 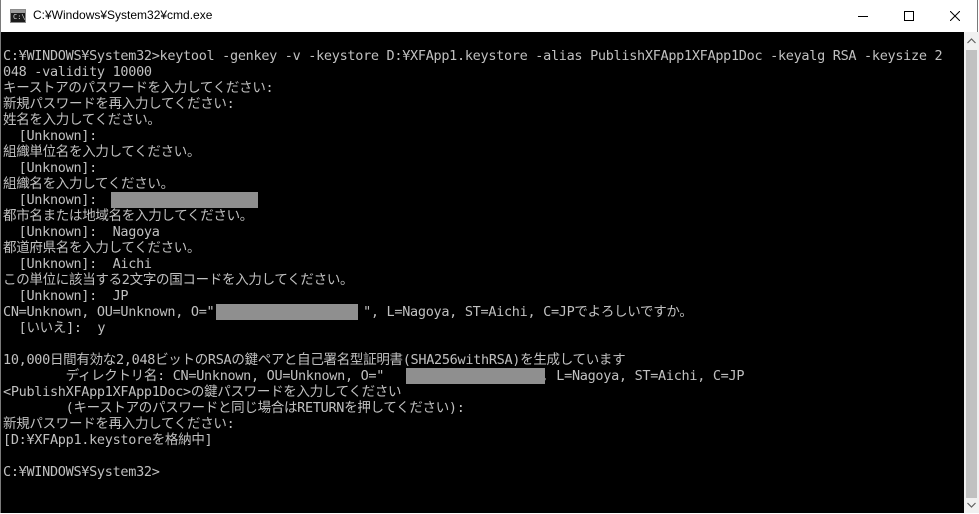 I want to click on terminal-line: [Unknown]: Aichi, so click(x=77, y=264).